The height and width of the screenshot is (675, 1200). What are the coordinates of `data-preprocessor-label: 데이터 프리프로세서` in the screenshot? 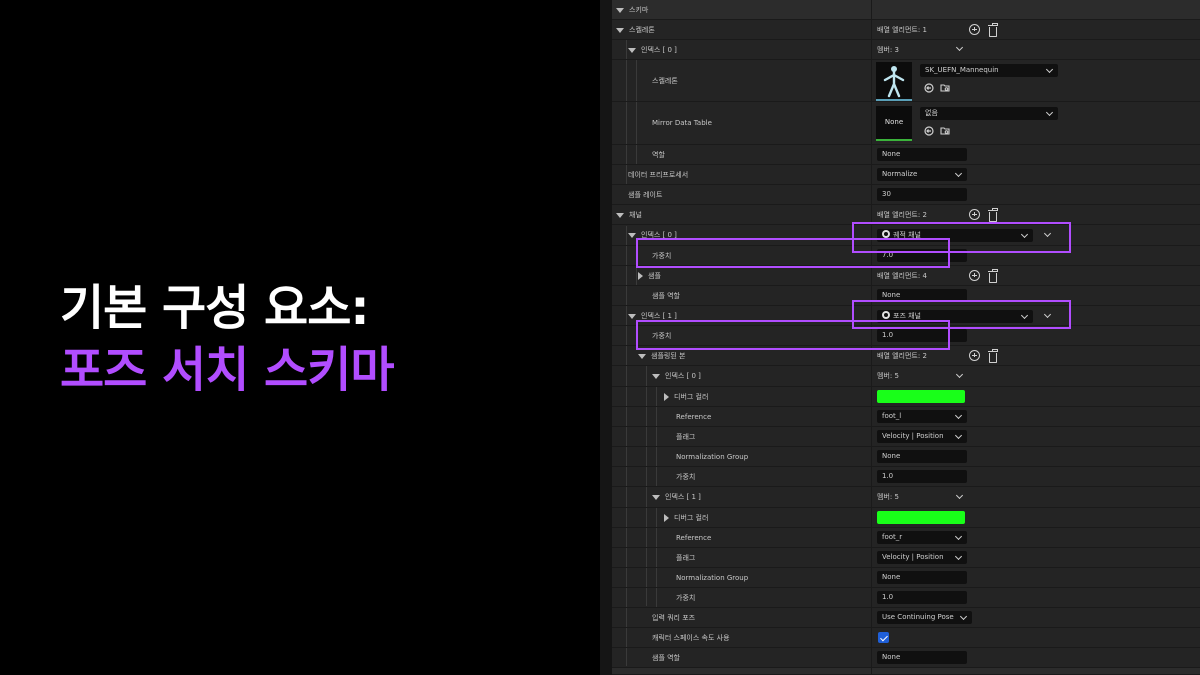 It's located at (658, 175).